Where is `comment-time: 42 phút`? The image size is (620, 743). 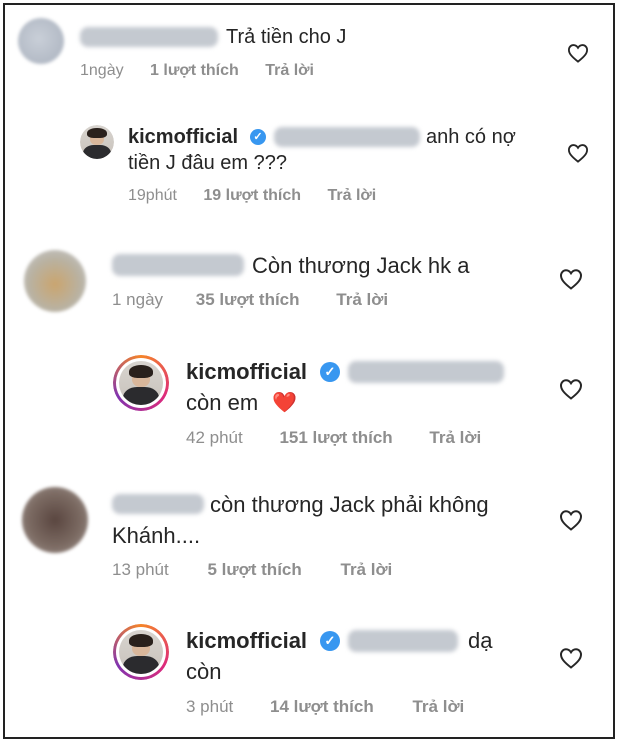 comment-time: 42 phút is located at coordinates (214, 437).